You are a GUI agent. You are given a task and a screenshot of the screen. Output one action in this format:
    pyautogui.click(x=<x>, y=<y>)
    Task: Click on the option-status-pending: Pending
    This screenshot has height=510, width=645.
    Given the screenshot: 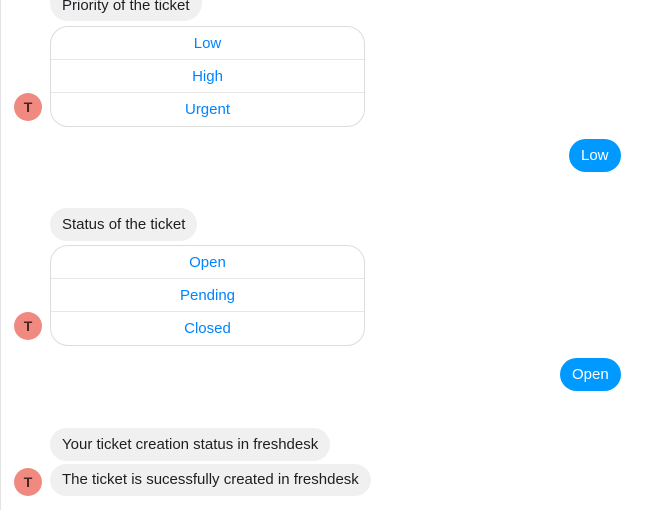 What is the action you would take?
    pyautogui.click(x=207, y=295)
    